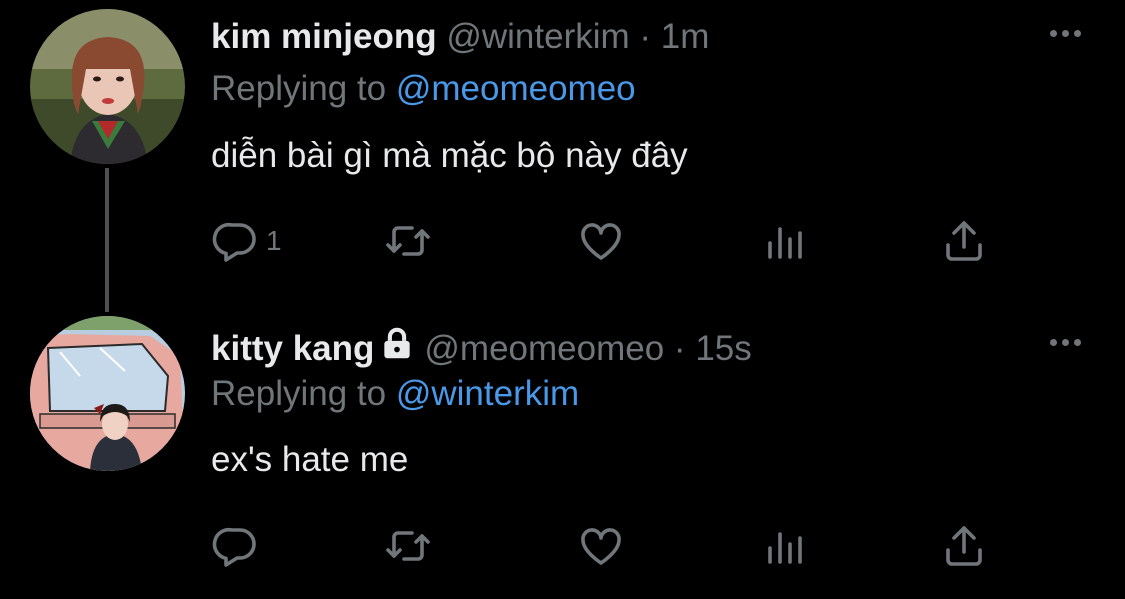 This screenshot has height=599, width=1125. Describe the element at coordinates (310, 459) in the screenshot. I see `tweet-text: ex's hate me` at that location.